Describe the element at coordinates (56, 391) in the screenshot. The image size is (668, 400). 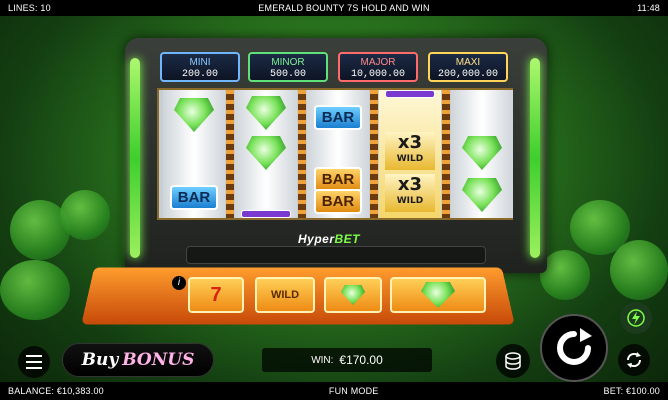
I see `balance: BALANCE: €10,383.00` at that location.